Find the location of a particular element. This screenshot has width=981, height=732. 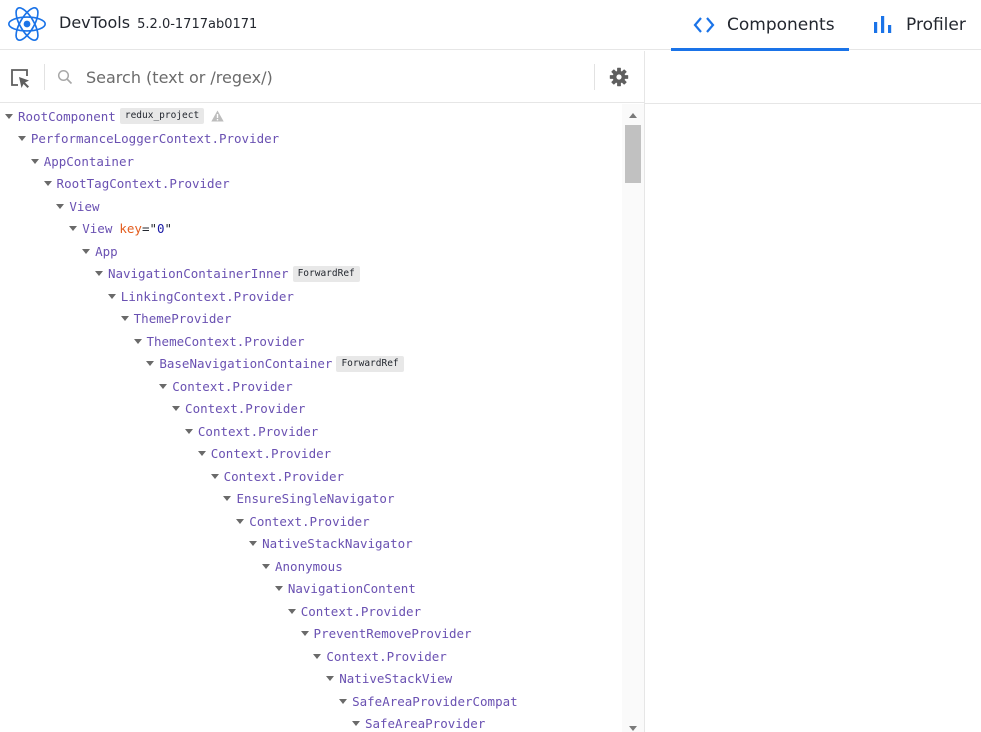

component-name: AppContainer is located at coordinates (88, 161).